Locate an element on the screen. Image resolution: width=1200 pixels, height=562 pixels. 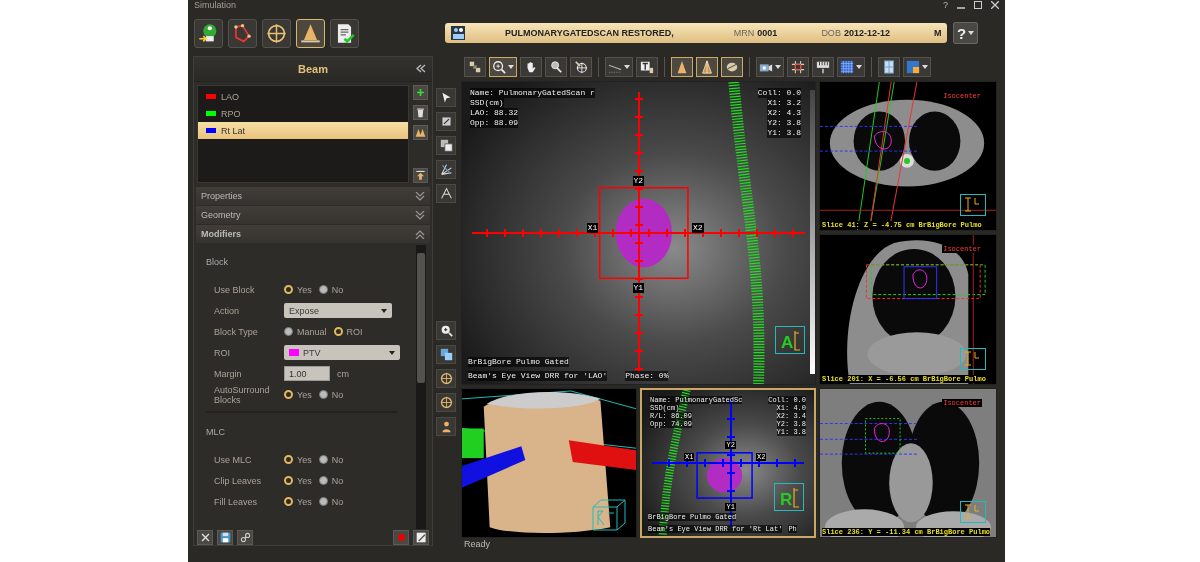
radio-option: ROI is located at coordinates (348, 331).